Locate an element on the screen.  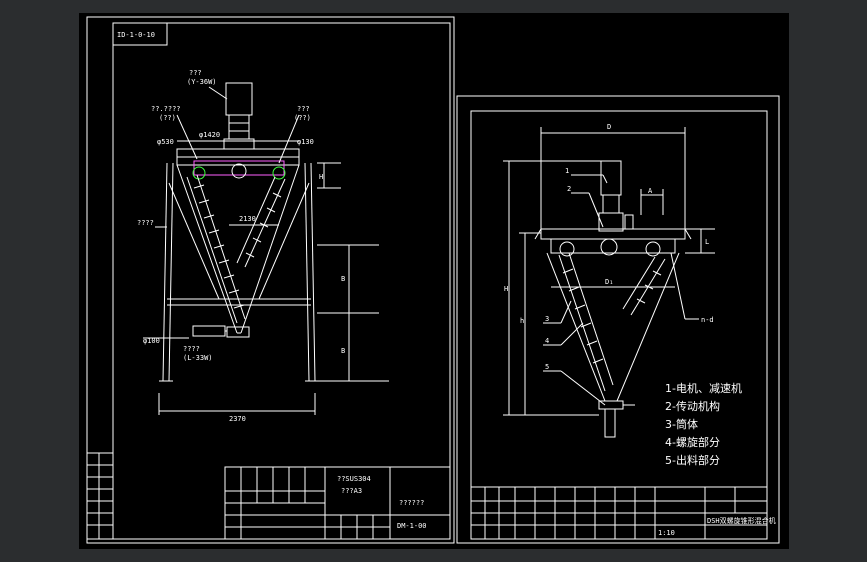
dim-top: φ1420 is located at coordinates (209, 135).